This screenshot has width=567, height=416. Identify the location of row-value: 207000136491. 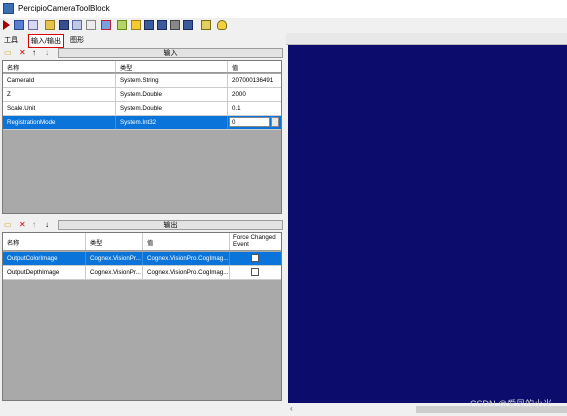
(254, 80).